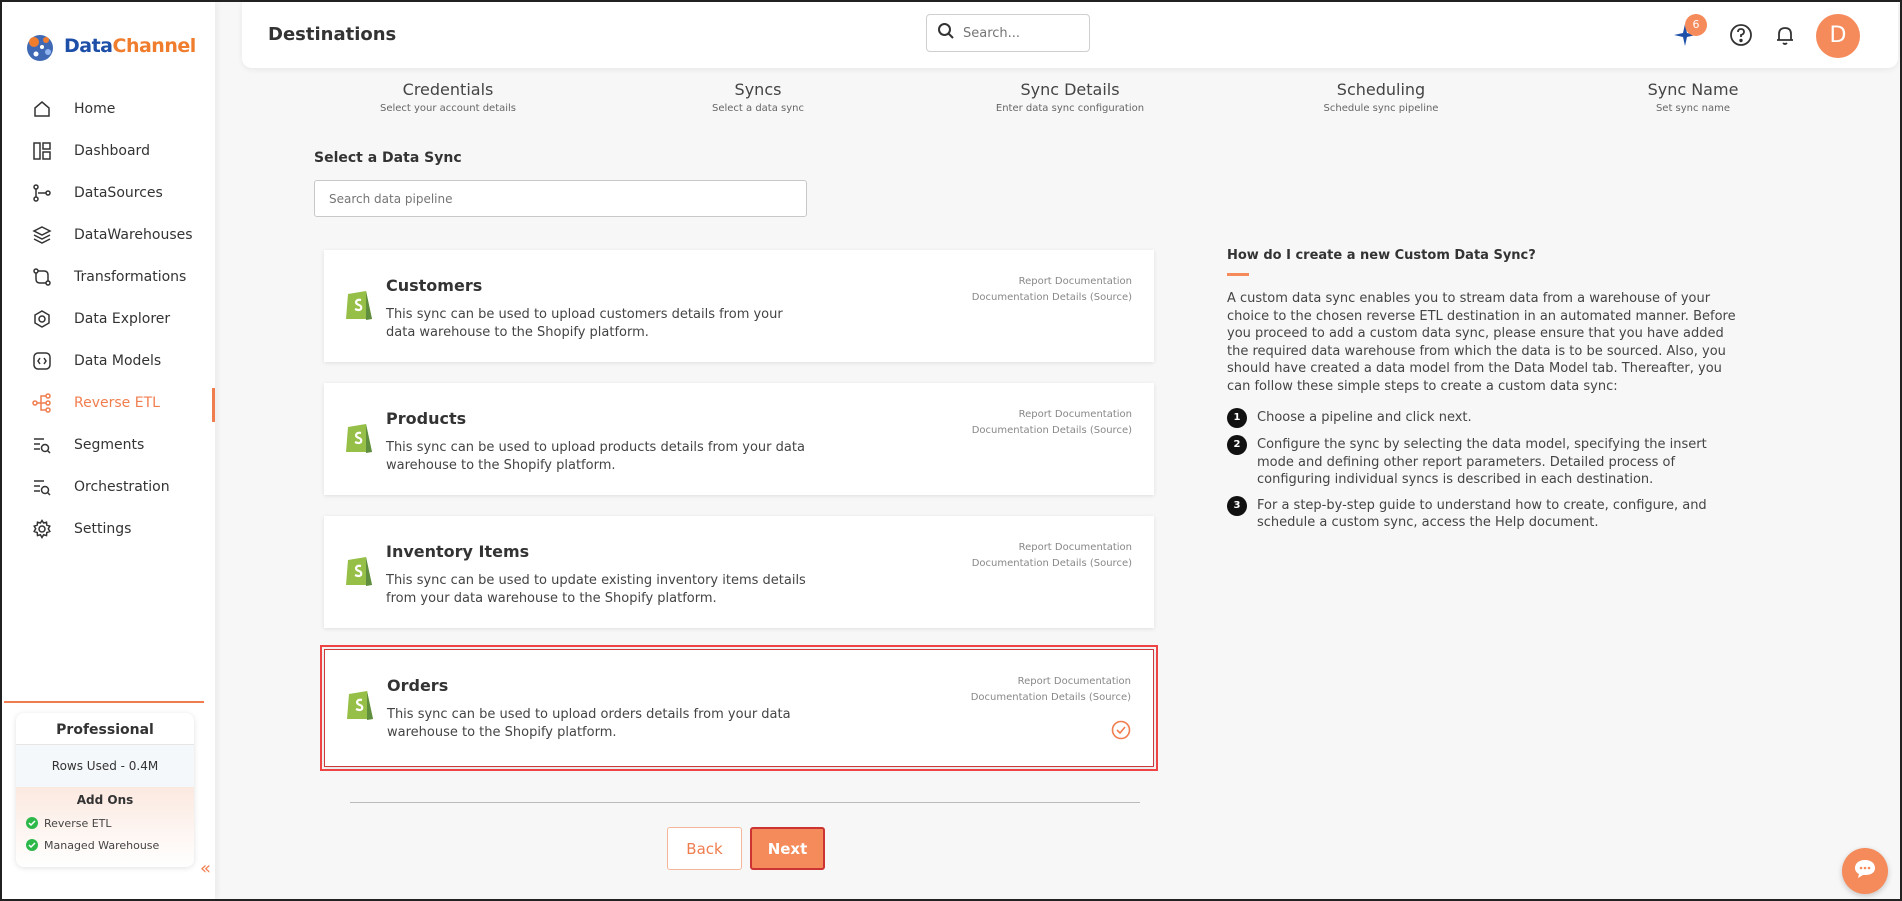 The width and height of the screenshot is (1902, 901). I want to click on sidebar-item-label: Segments, so click(109, 445).